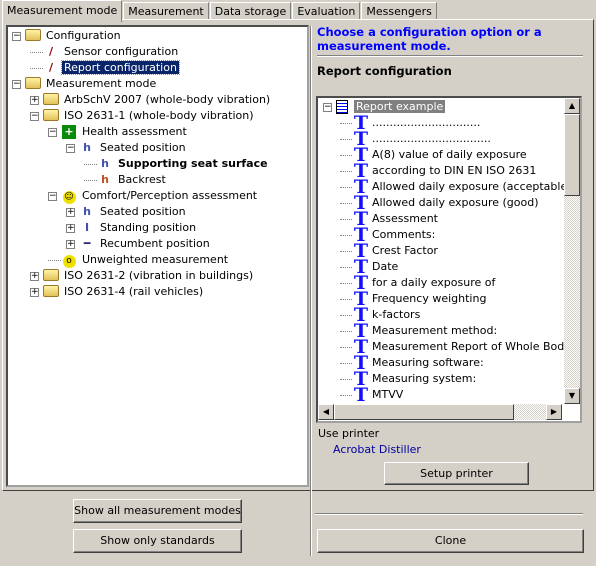  Describe the element at coordinates (342, 107) in the screenshot. I see `document-icon` at that location.